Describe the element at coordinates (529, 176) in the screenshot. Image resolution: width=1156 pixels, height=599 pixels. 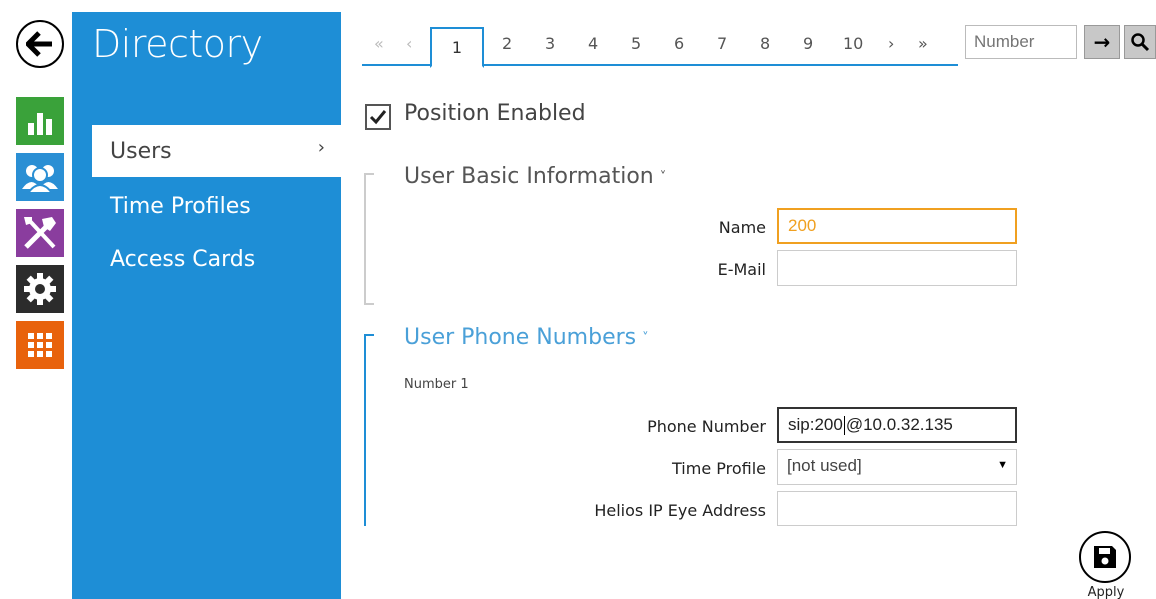
I see `section-title: User Basic Information` at that location.